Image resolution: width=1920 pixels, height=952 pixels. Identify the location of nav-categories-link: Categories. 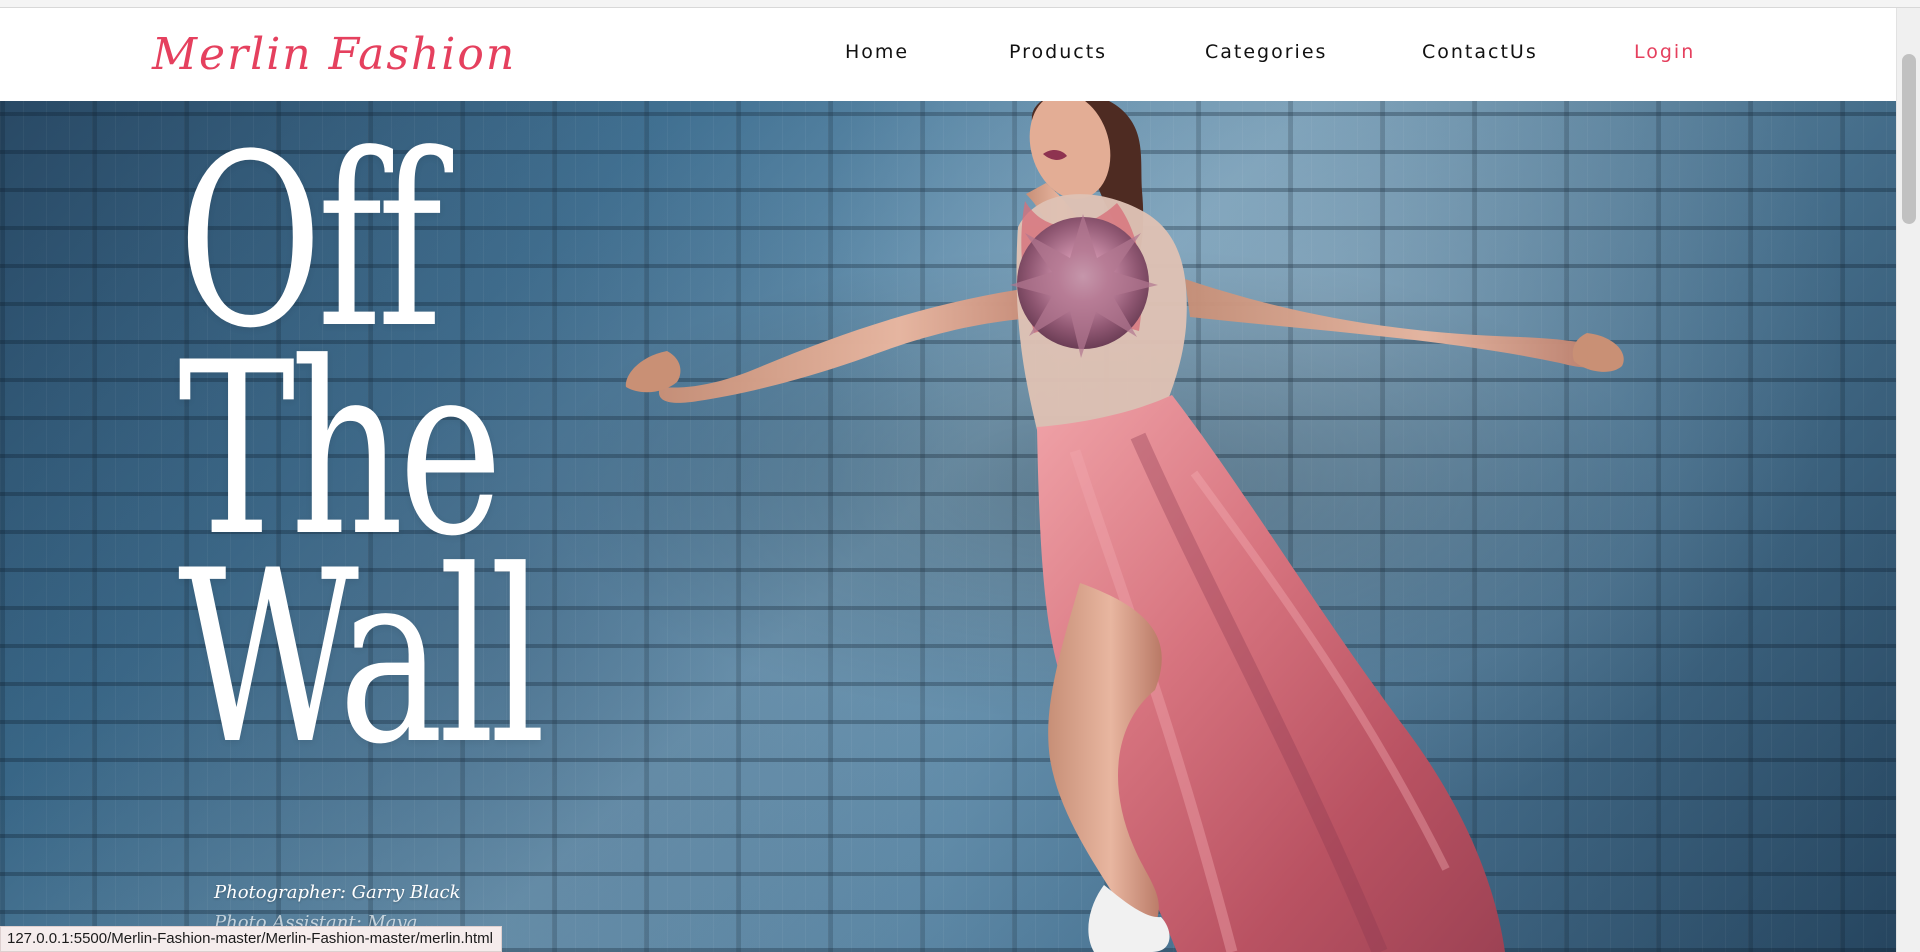
(1266, 52).